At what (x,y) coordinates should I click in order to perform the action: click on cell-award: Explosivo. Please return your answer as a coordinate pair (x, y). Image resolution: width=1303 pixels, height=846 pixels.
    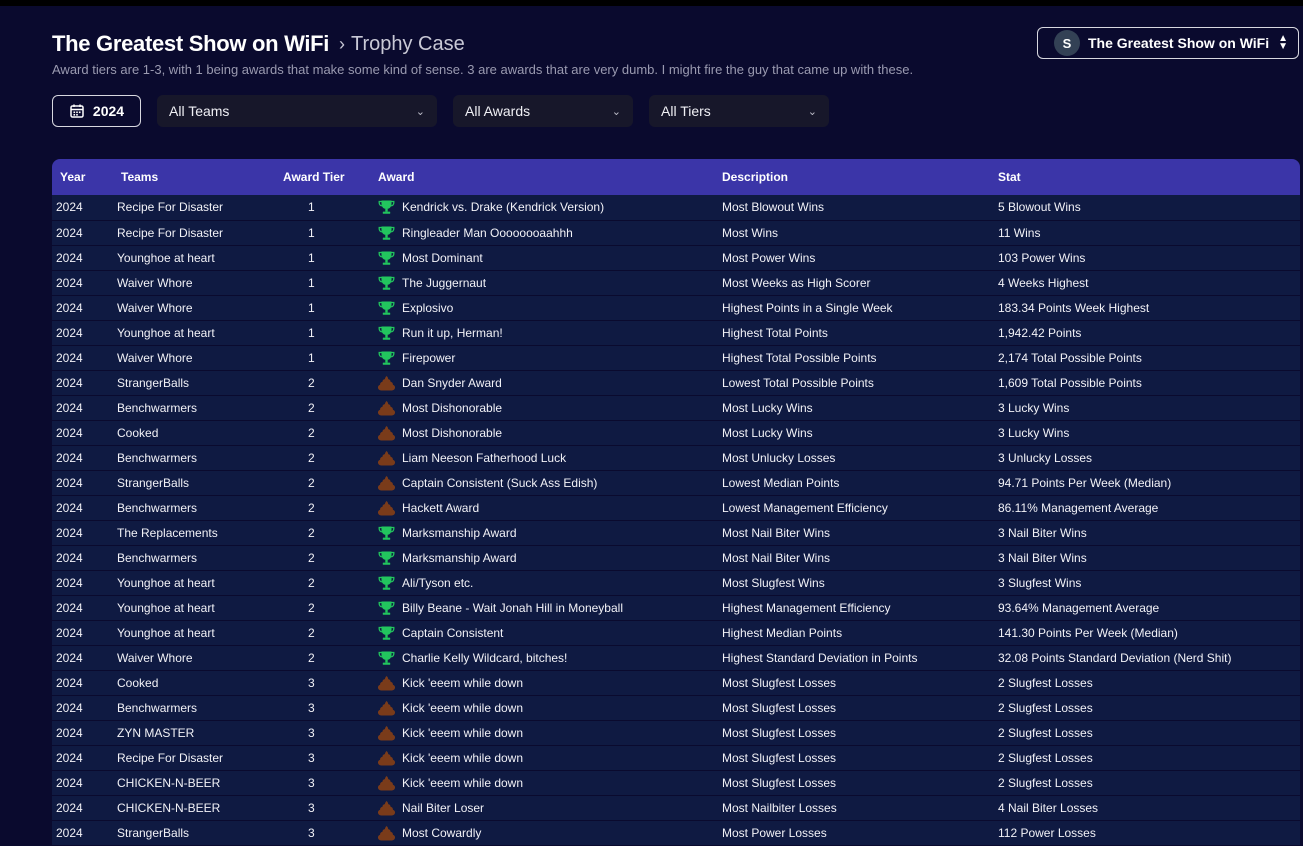
    Looking at the image, I should click on (550, 308).